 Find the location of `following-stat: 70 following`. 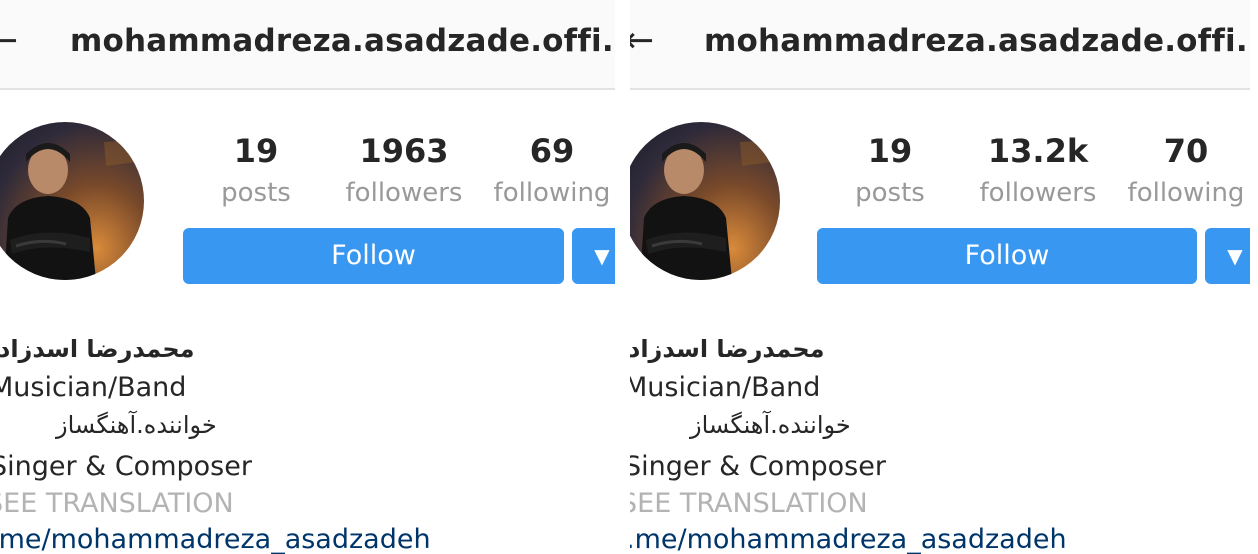

following-stat: 70 following is located at coordinates (1186, 172).